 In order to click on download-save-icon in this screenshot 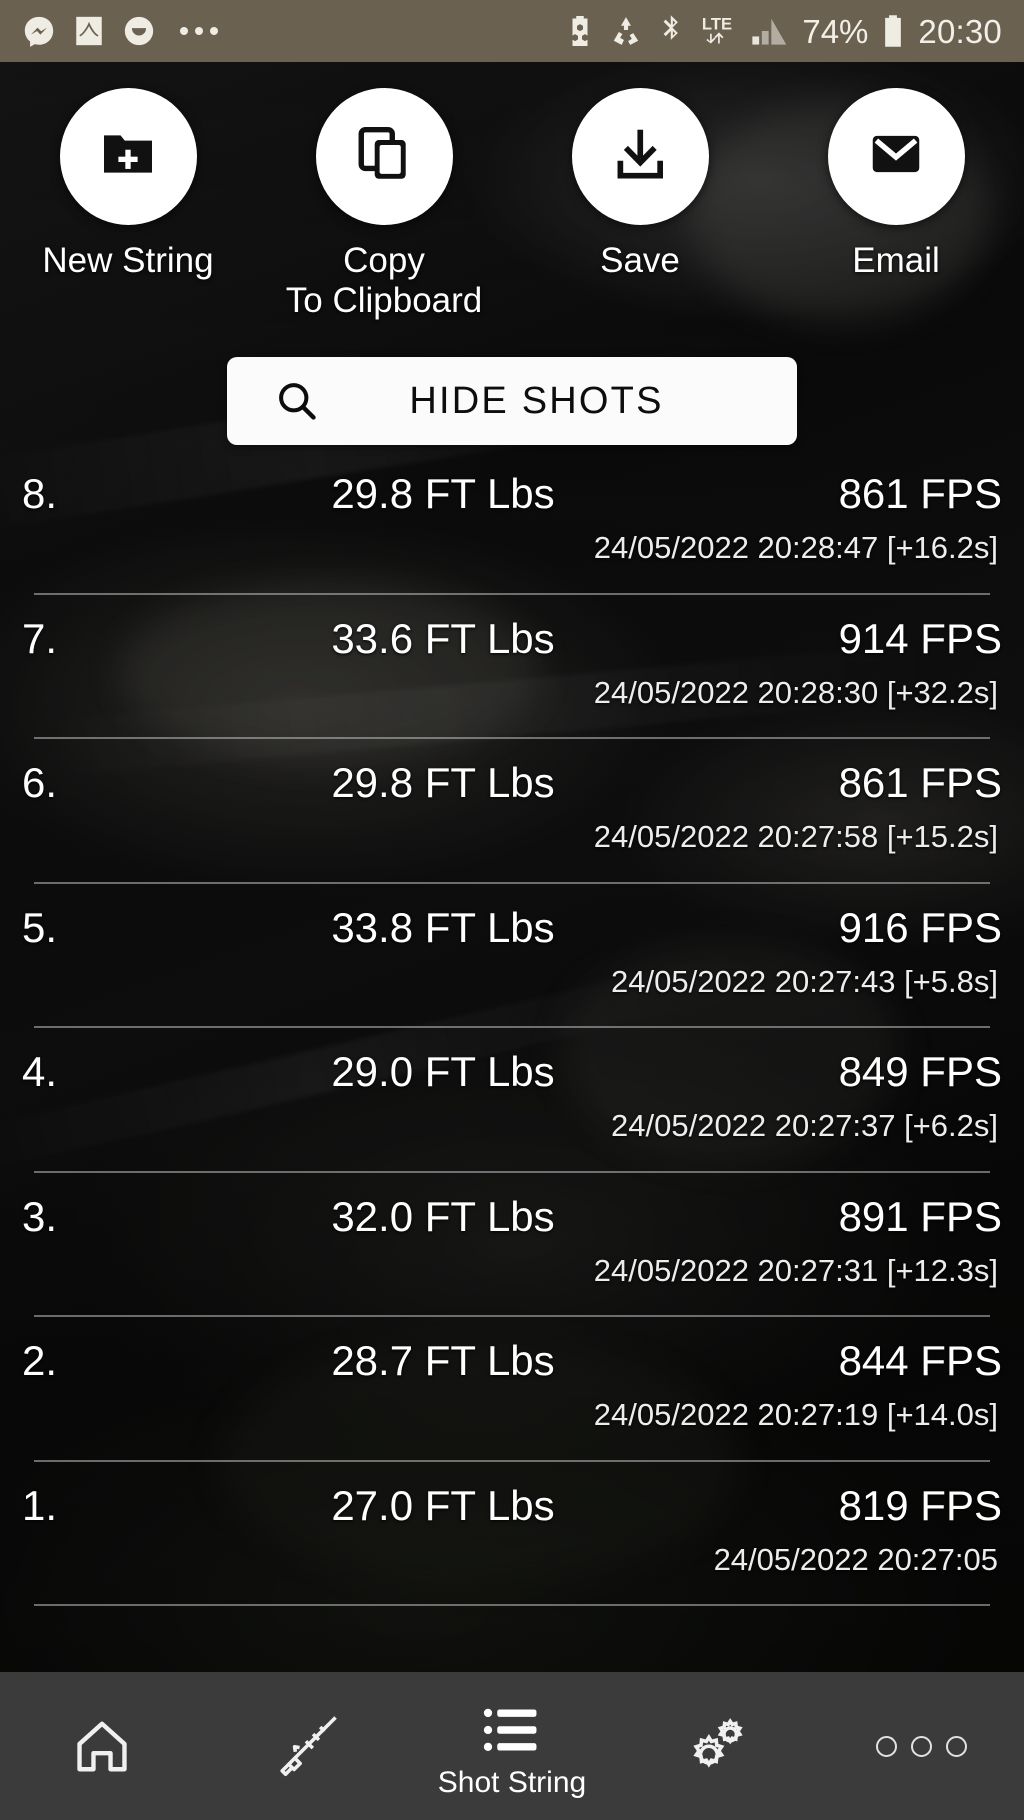, I will do `click(640, 156)`.